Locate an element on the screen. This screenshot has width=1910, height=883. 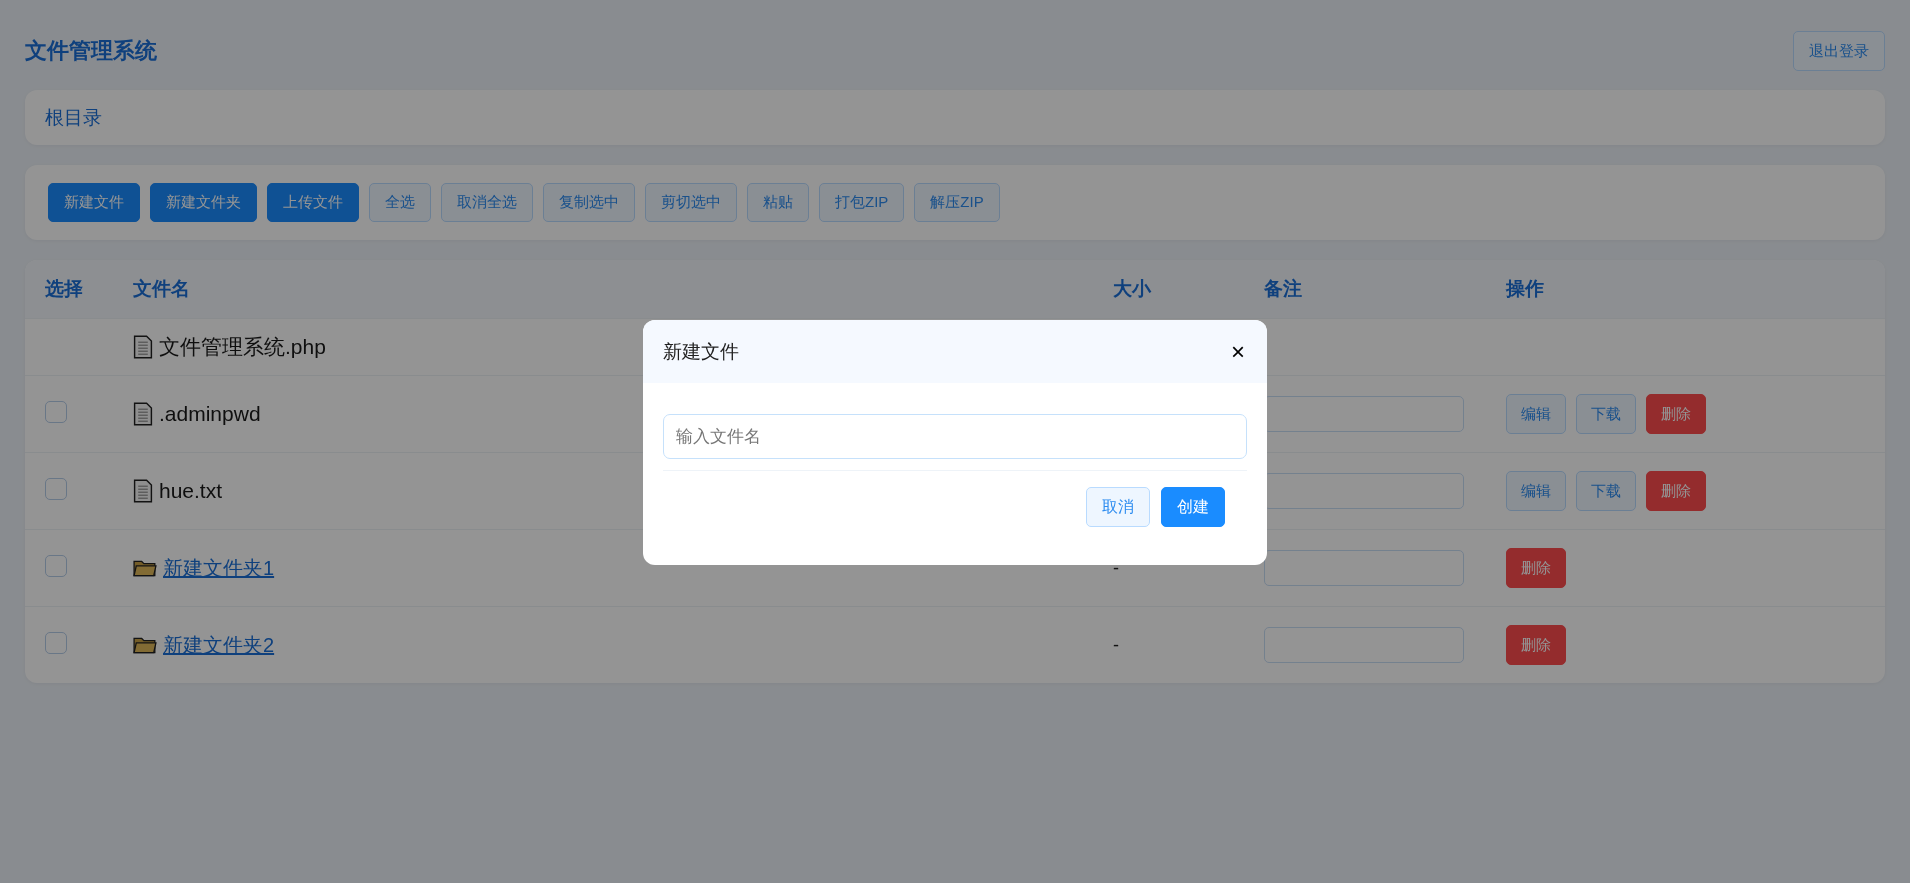
filename-field: 输入文件名 is located at coordinates (955, 436).